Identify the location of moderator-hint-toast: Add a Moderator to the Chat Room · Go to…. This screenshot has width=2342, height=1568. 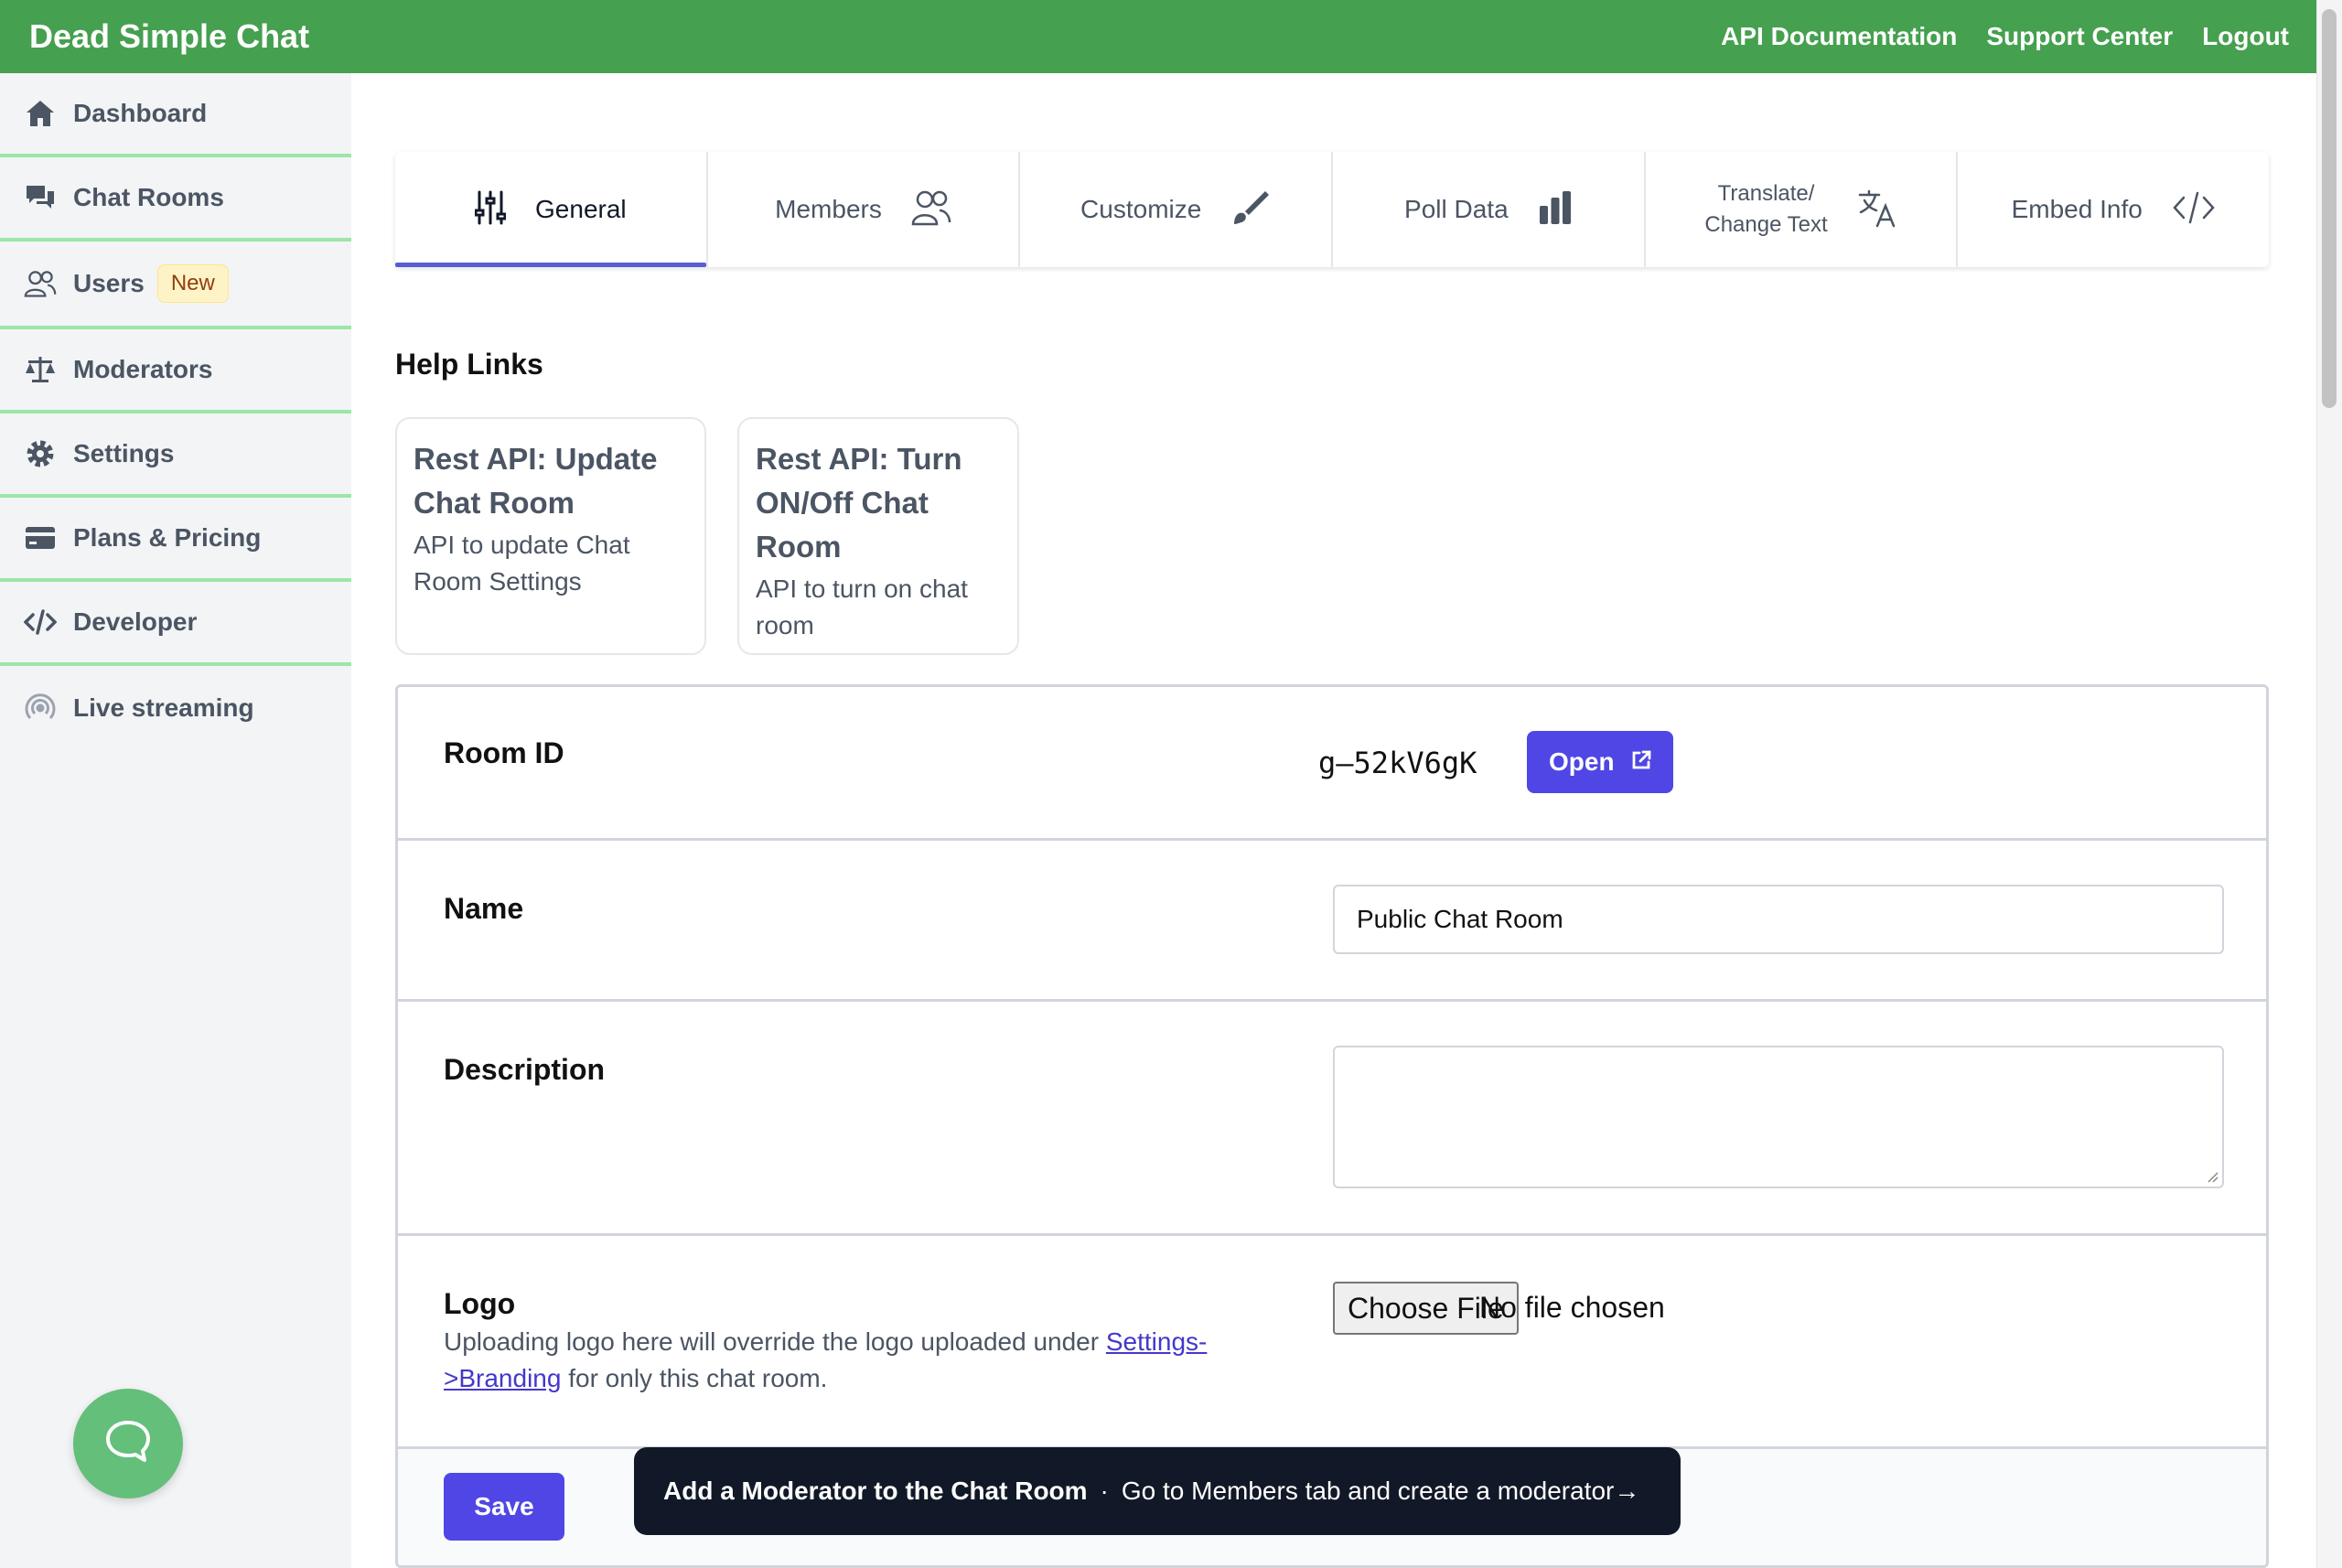
(1157, 1491).